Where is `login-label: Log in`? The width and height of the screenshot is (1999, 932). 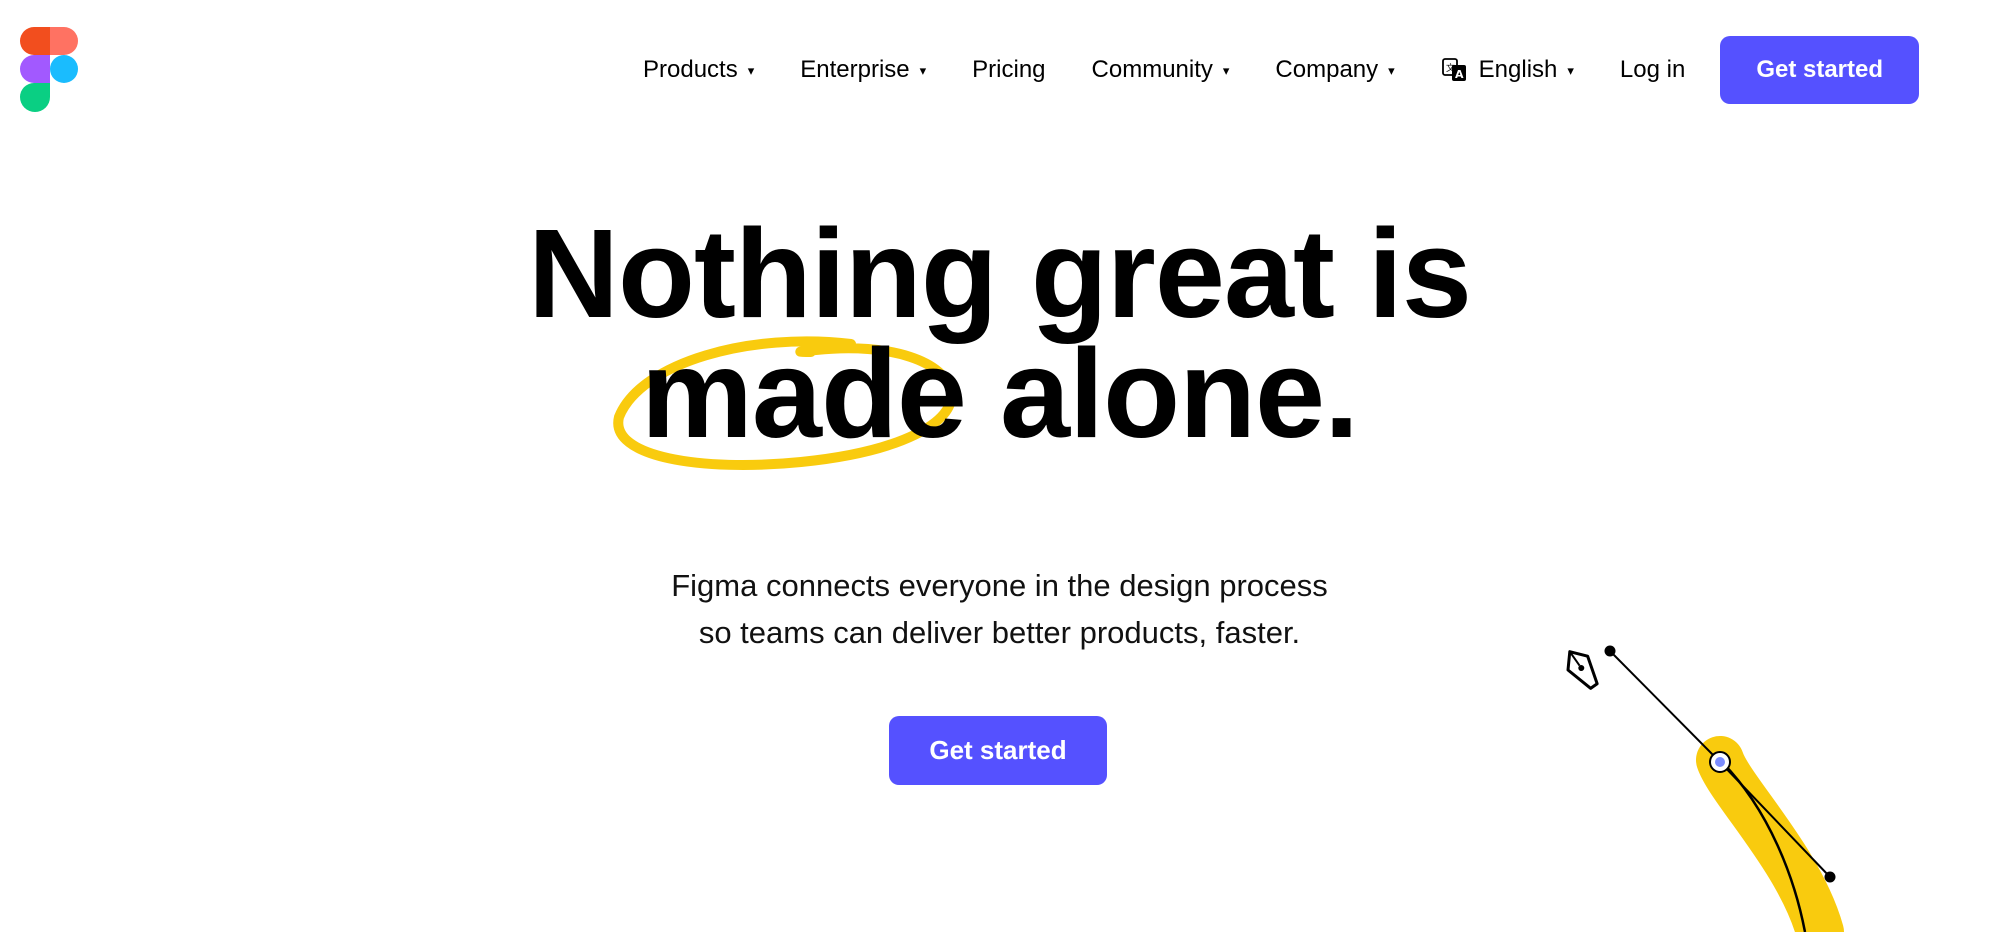 login-label: Log in is located at coordinates (1652, 69).